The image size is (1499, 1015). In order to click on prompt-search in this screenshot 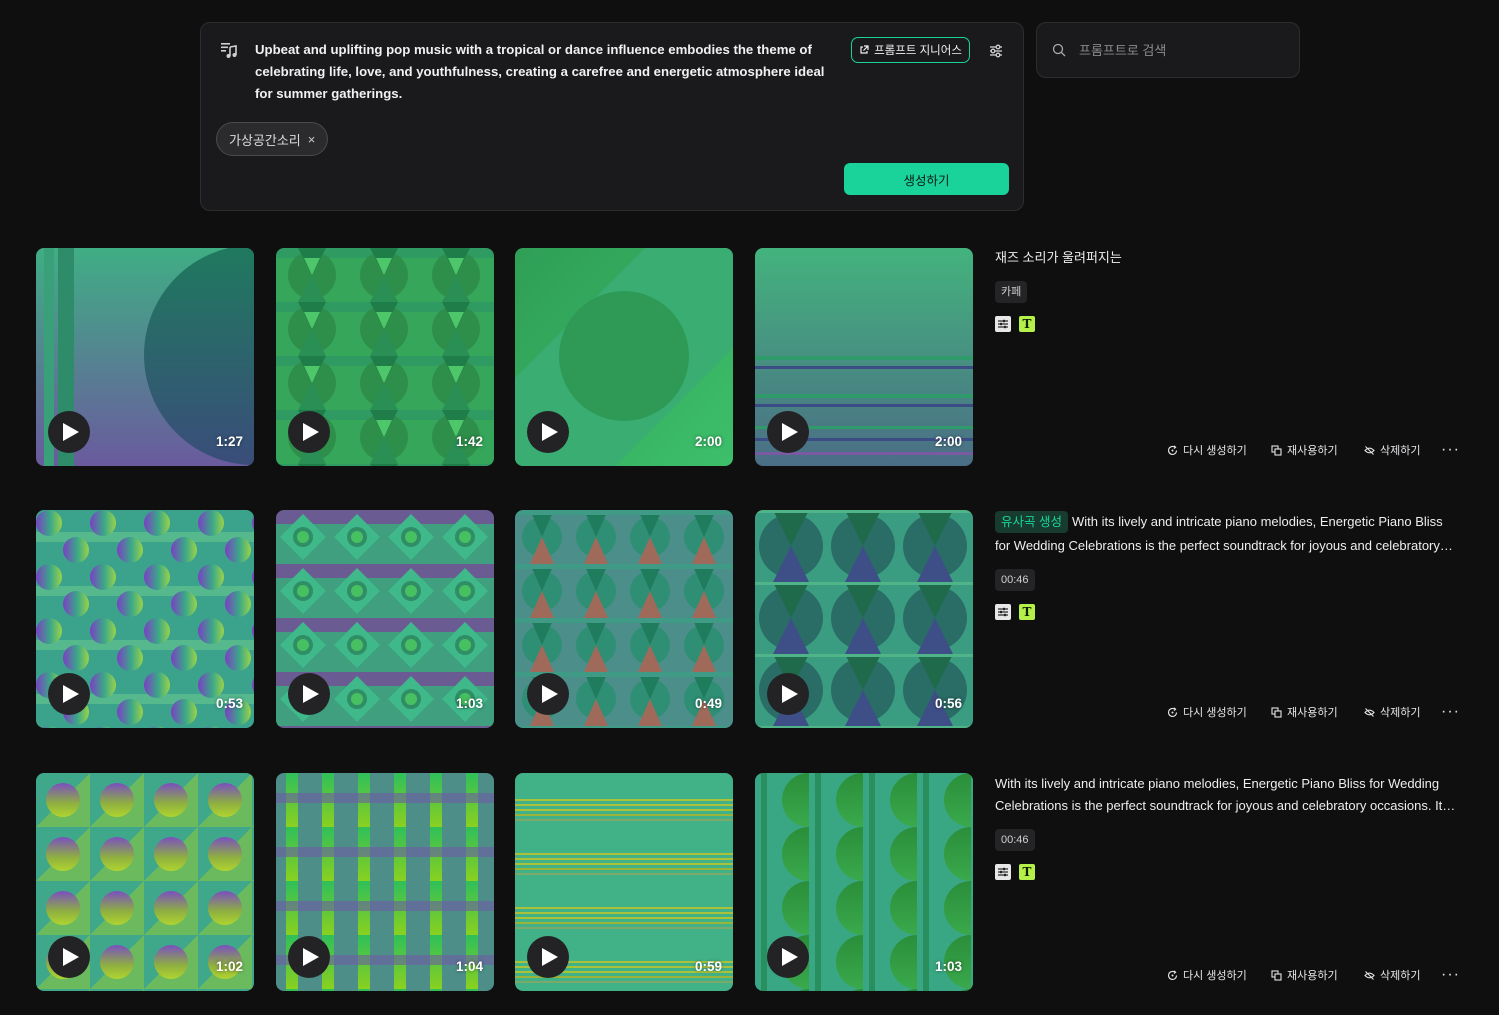, I will do `click(1168, 50)`.